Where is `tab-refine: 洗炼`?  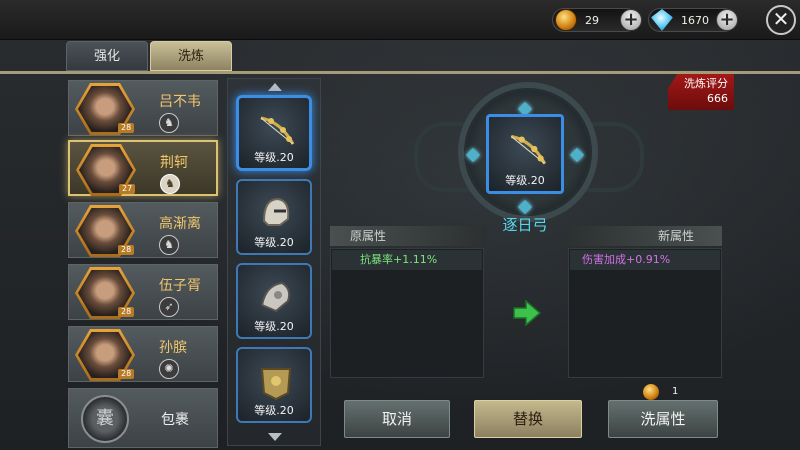 tab-refine: 洗炼 is located at coordinates (191, 56).